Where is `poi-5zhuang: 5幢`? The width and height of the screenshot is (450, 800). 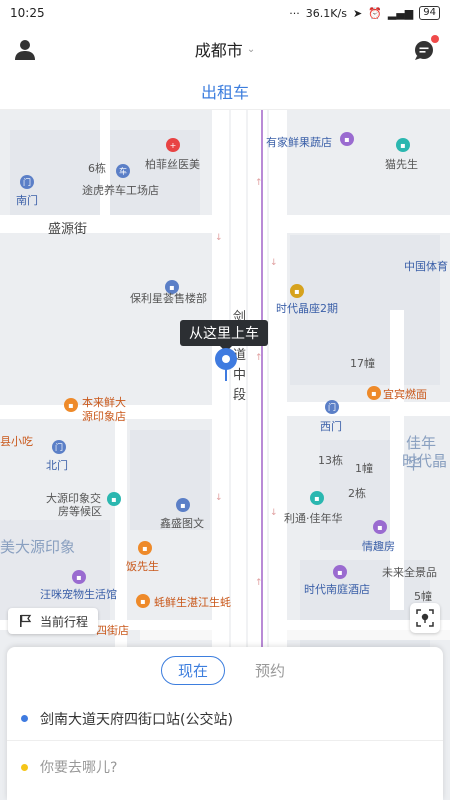
poi-5zhuang: 5幢 is located at coordinates (423, 596).